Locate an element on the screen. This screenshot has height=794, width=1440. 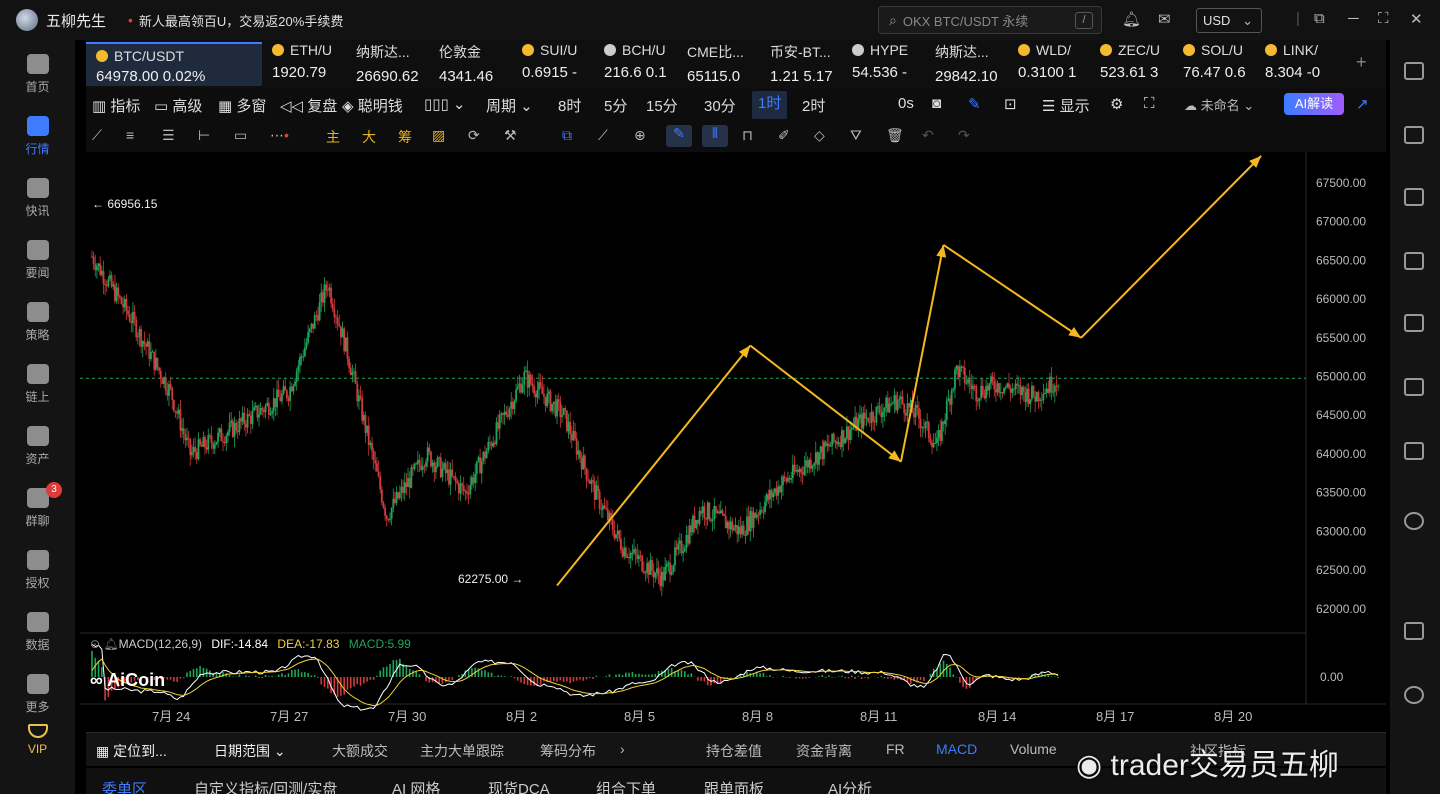
period-8h: 8时 is located at coordinates (569, 105).